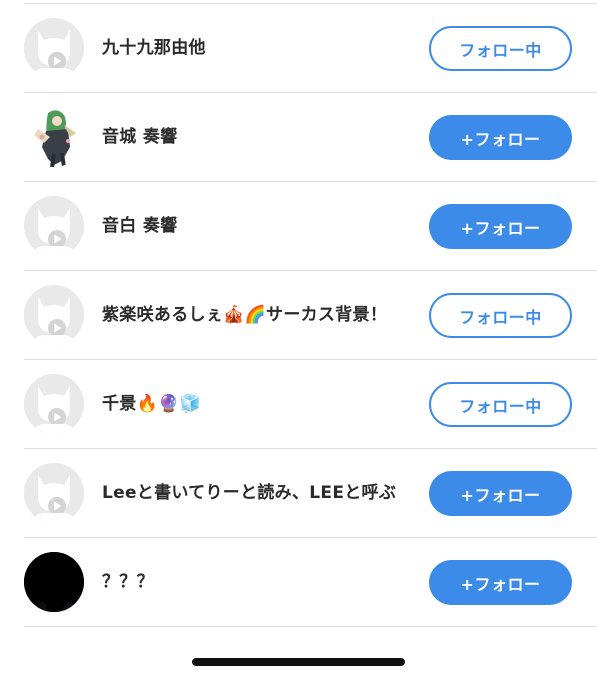  I want to click on divider, so click(310, 626).